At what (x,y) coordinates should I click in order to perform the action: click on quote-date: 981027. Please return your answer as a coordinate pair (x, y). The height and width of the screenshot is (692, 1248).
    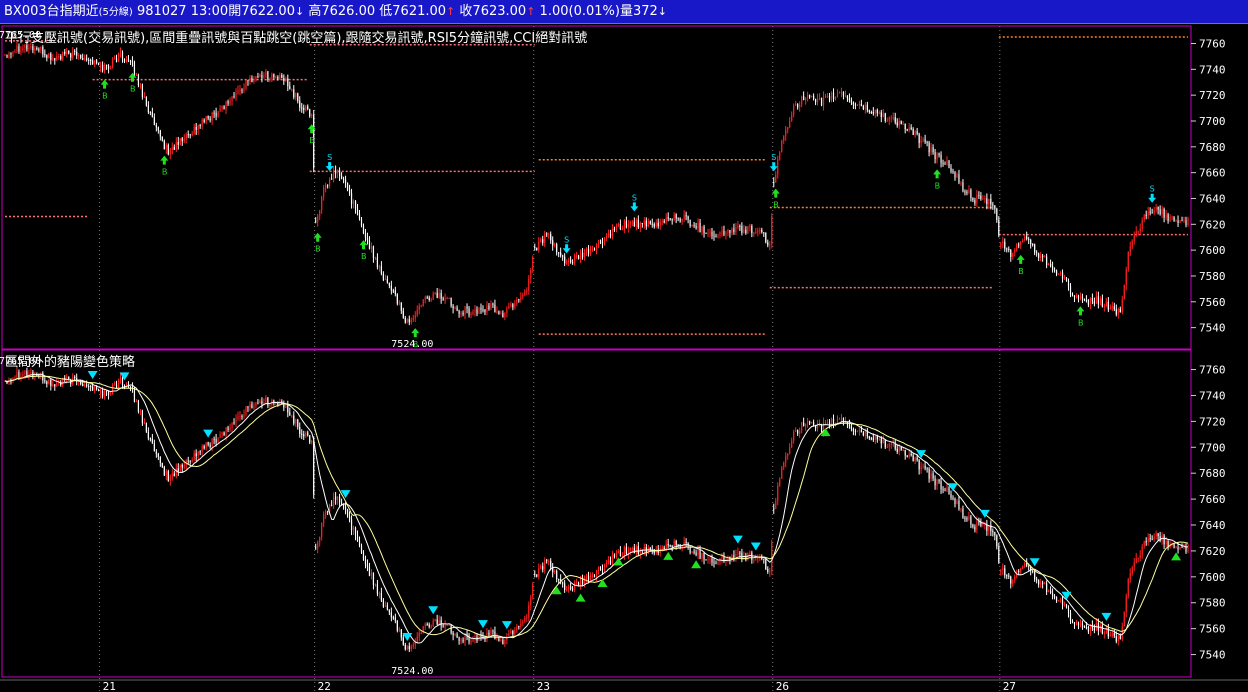
    Looking at the image, I should click on (161, 11).